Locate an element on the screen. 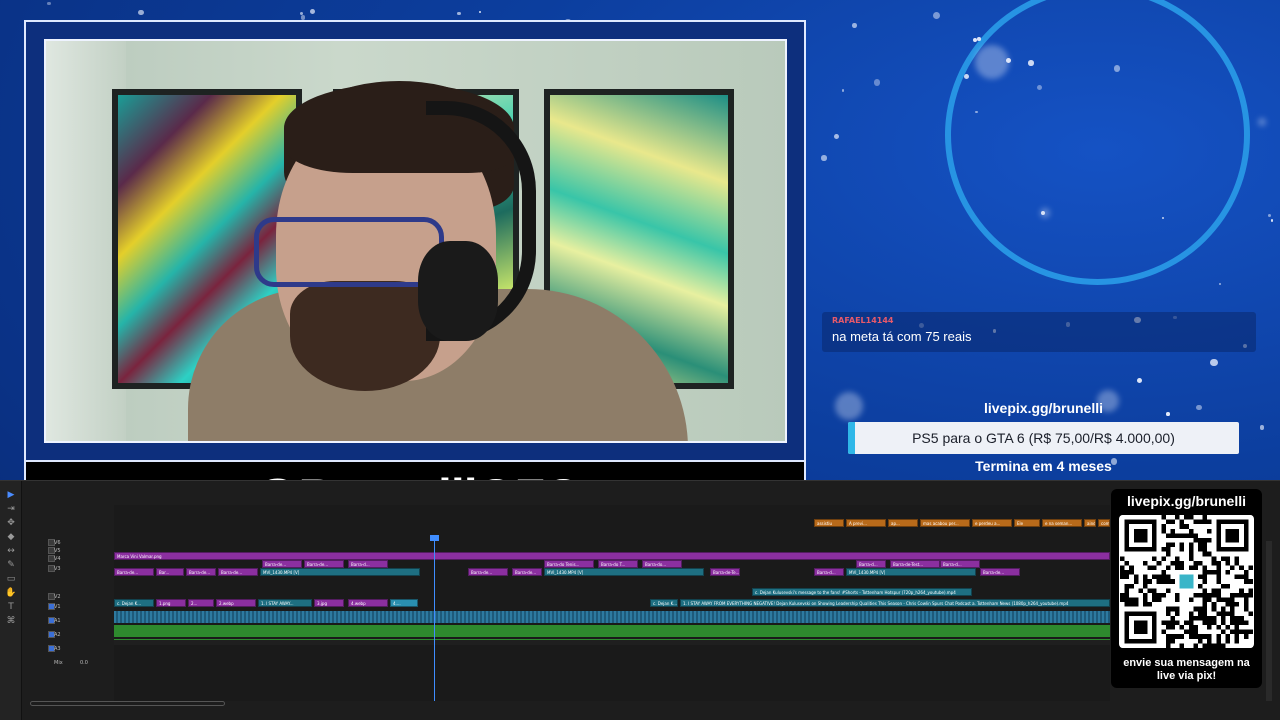  goal-deadline: Termina em 4 meses is located at coordinates (1043, 466).